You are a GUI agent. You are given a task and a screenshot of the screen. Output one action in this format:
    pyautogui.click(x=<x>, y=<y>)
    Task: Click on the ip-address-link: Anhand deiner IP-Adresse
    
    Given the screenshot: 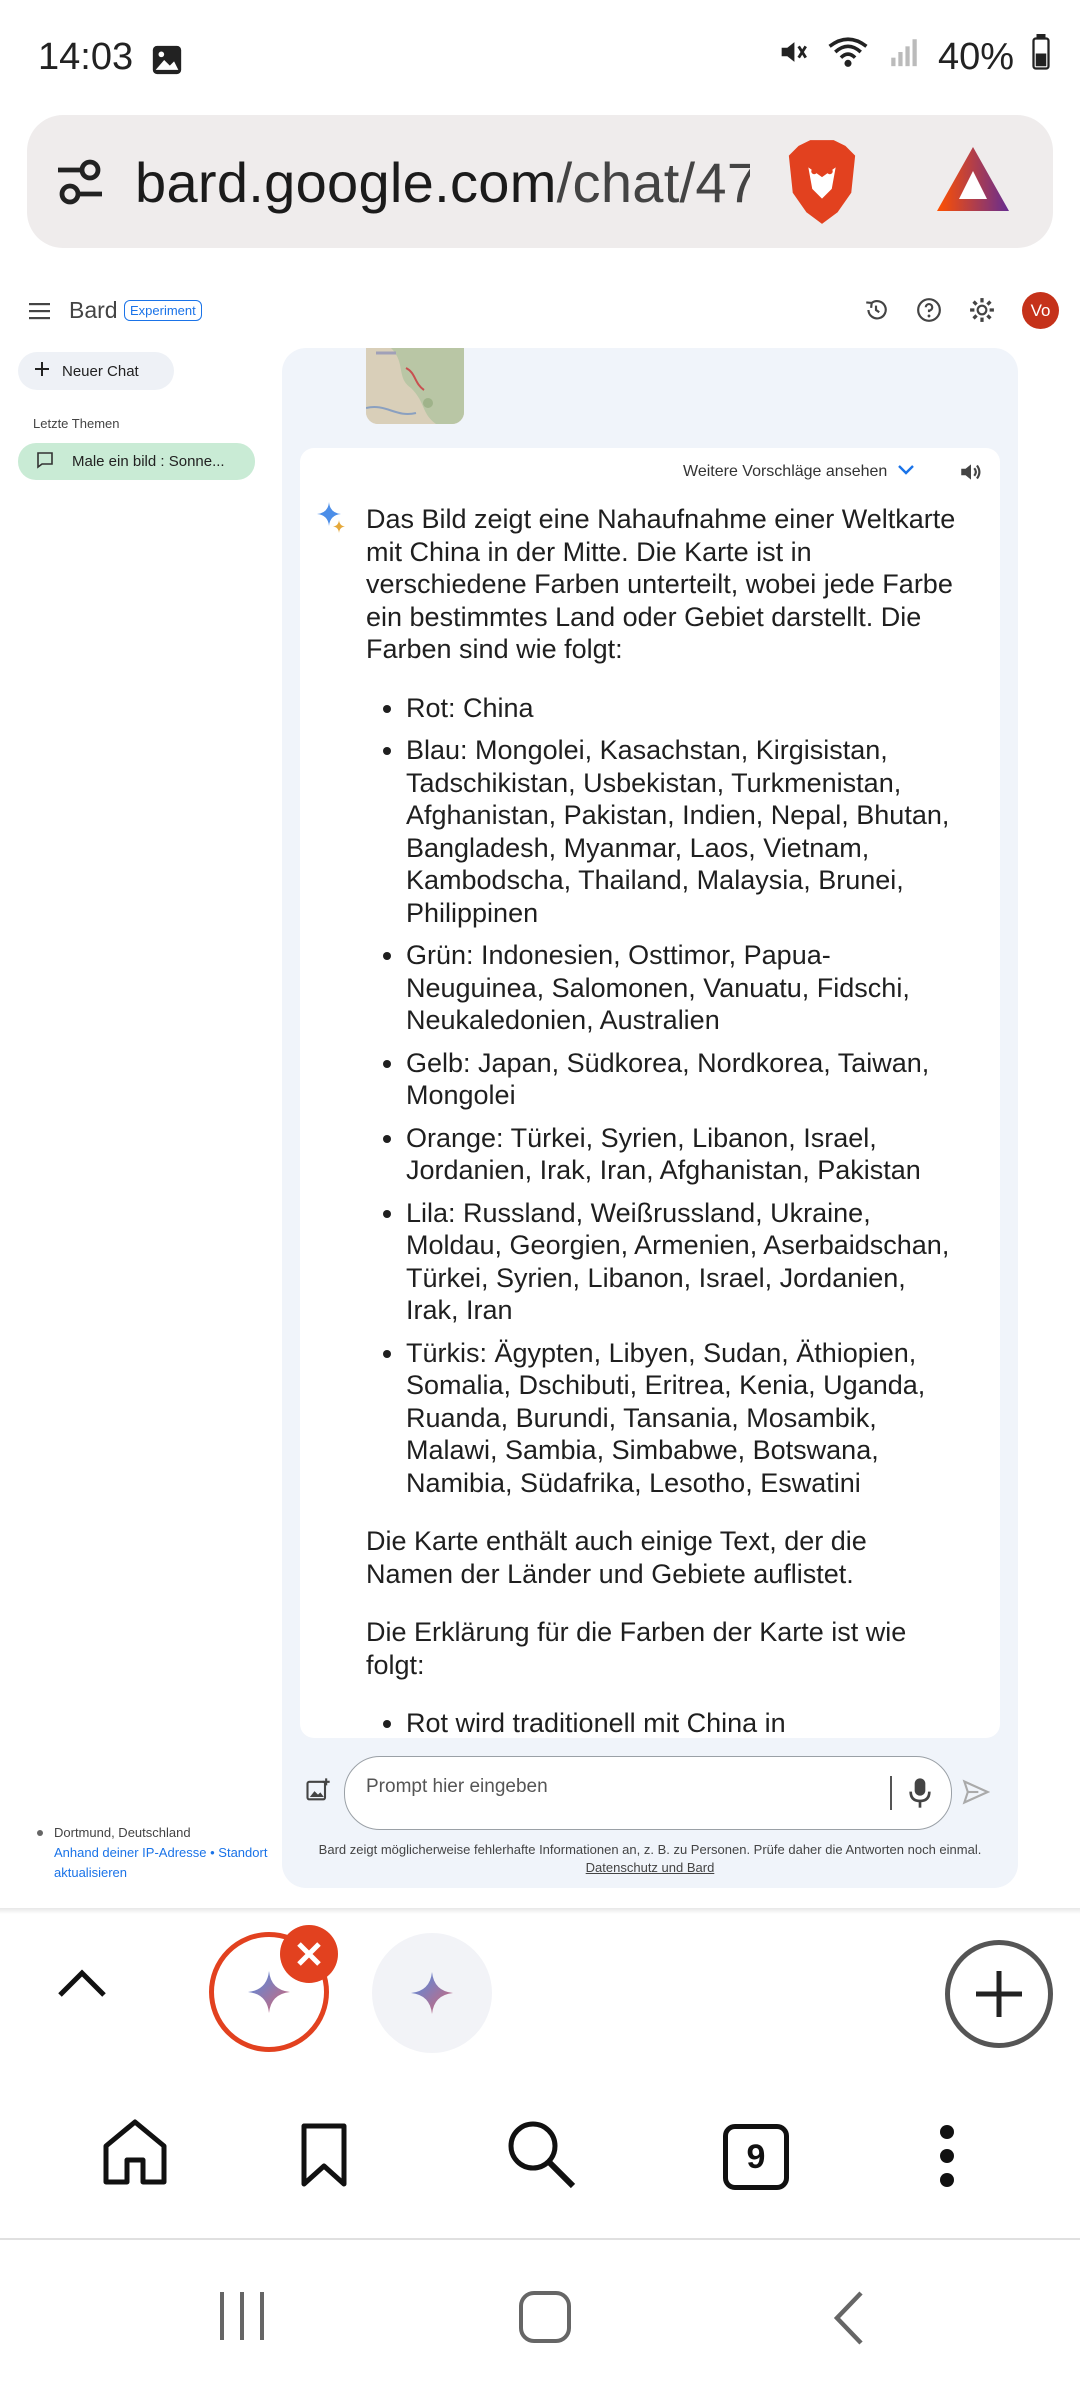 What is the action you would take?
    pyautogui.click(x=130, y=1852)
    